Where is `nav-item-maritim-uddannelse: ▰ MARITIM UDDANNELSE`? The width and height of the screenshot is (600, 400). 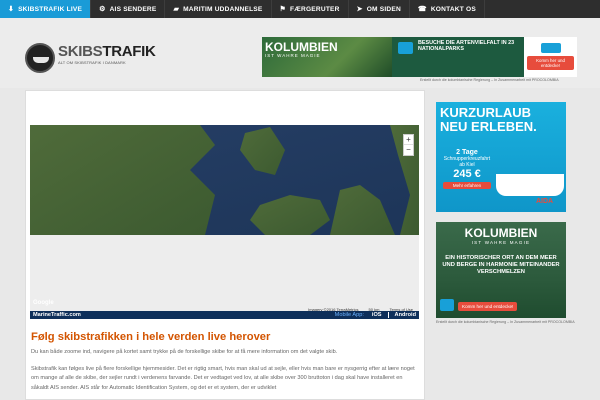 nav-item-maritim-uddannelse: ▰ MARITIM UDDANNELSE is located at coordinates (218, 9).